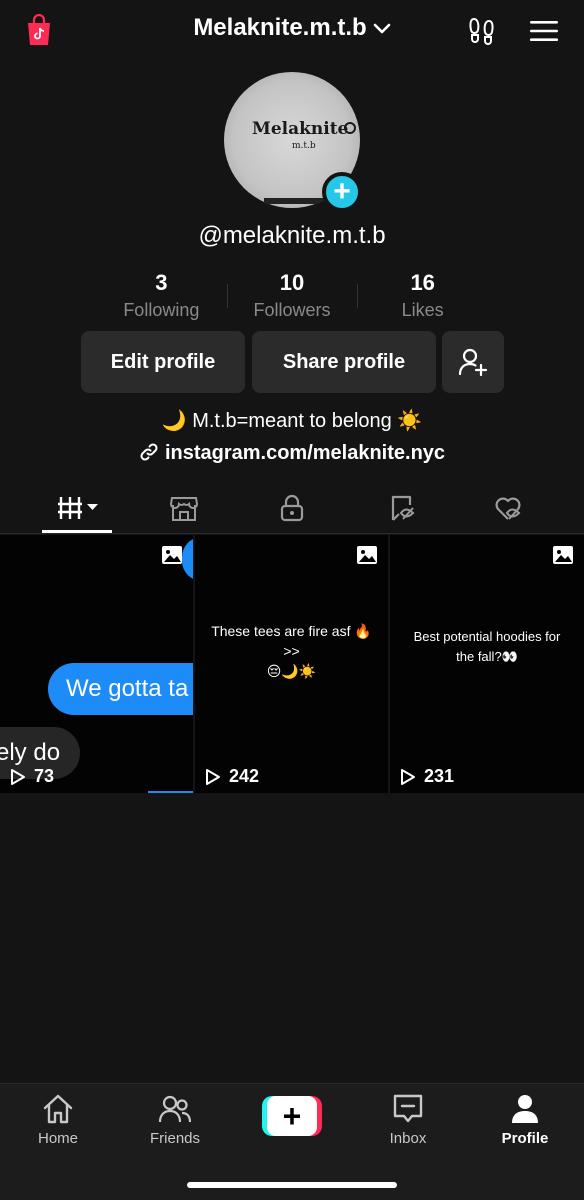 This screenshot has width=584, height=1200. Describe the element at coordinates (422, 282) in the screenshot. I see `likes-count: 16` at that location.